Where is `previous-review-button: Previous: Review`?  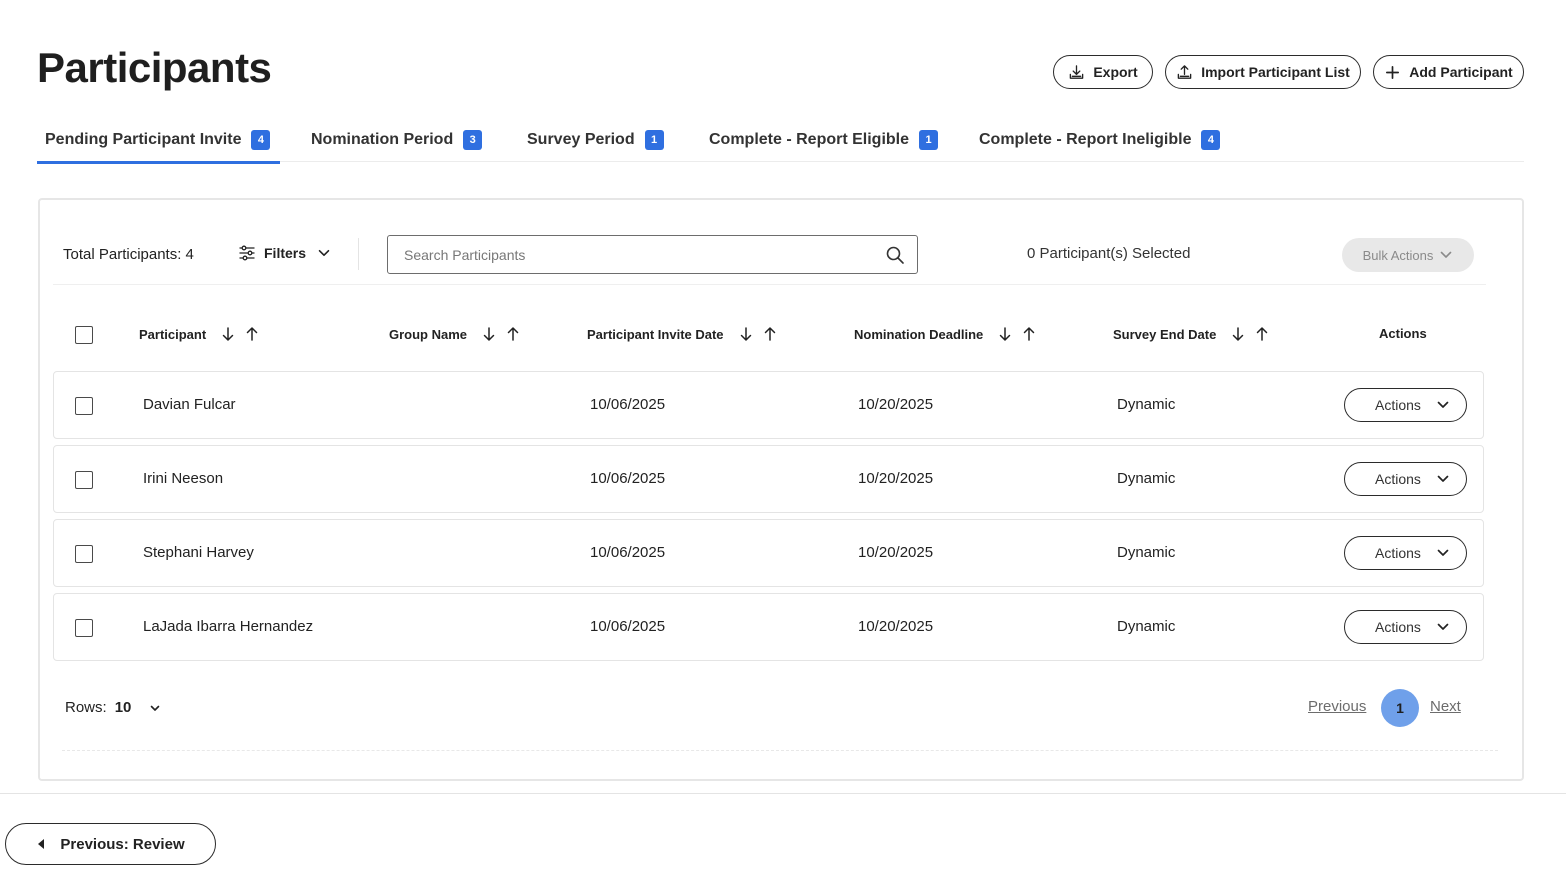 previous-review-button: Previous: Review is located at coordinates (110, 844).